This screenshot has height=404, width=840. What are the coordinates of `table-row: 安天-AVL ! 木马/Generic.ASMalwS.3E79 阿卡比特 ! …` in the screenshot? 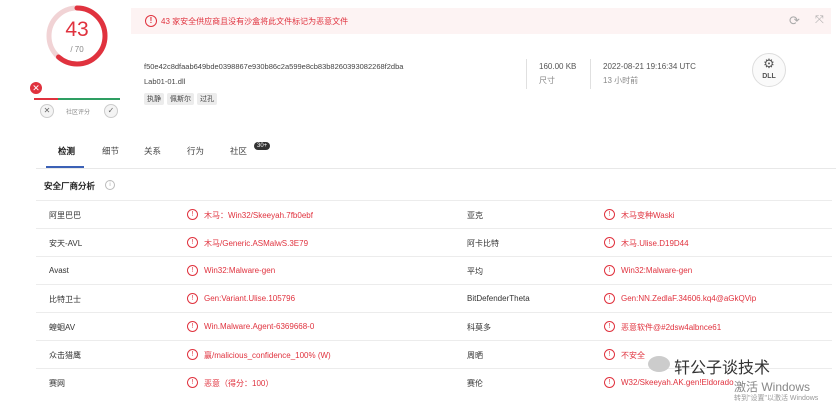 It's located at (434, 242).